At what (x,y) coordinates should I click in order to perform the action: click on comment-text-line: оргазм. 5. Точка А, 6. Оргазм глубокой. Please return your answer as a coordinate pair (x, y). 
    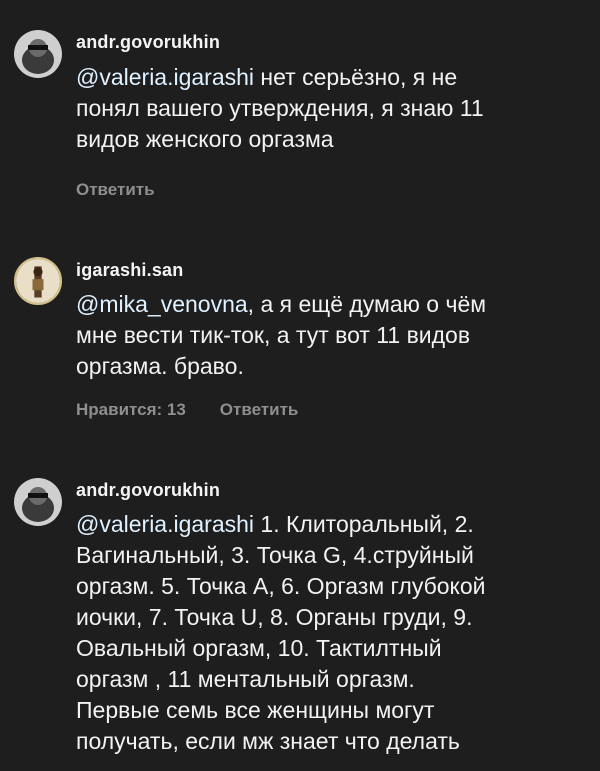
    Looking at the image, I should click on (281, 586).